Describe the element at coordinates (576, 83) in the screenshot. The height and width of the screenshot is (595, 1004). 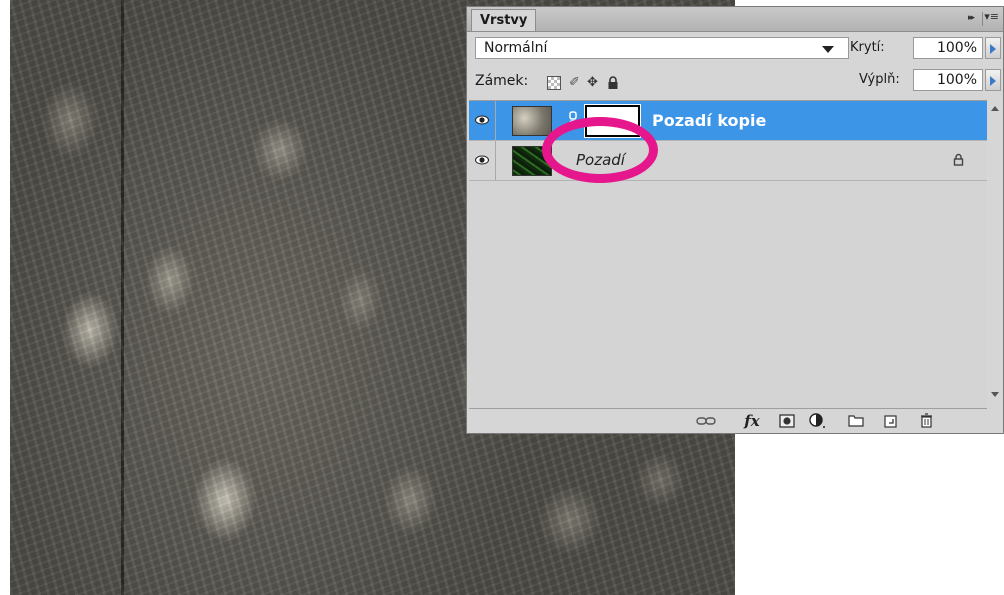
I see `lock-pixels-icon: ✐` at that location.